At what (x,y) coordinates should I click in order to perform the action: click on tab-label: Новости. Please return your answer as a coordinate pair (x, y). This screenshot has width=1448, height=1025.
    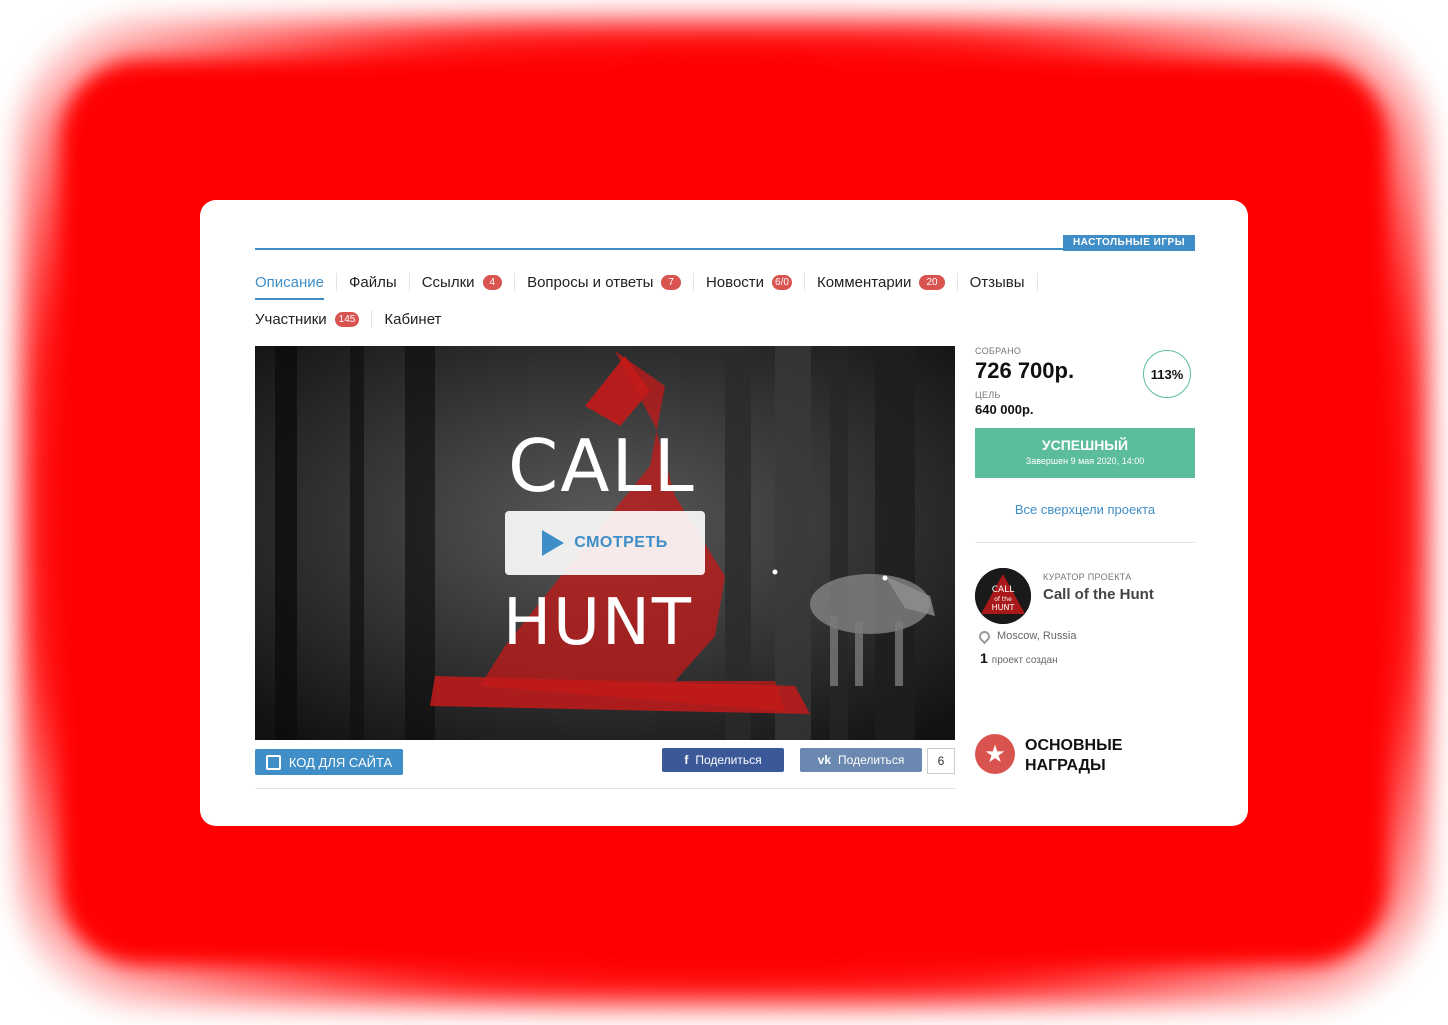
    Looking at the image, I should click on (735, 282).